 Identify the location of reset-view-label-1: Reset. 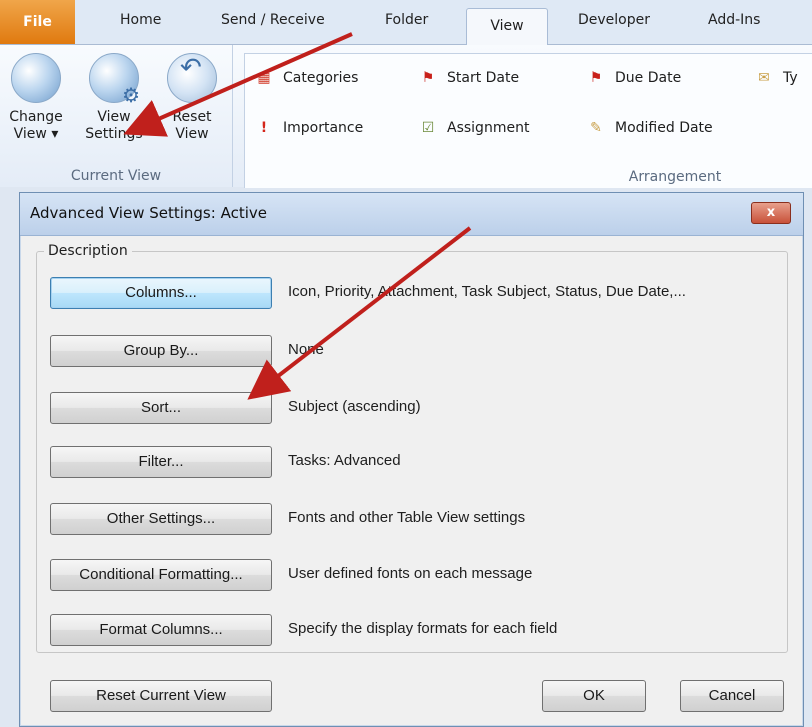
(192, 117).